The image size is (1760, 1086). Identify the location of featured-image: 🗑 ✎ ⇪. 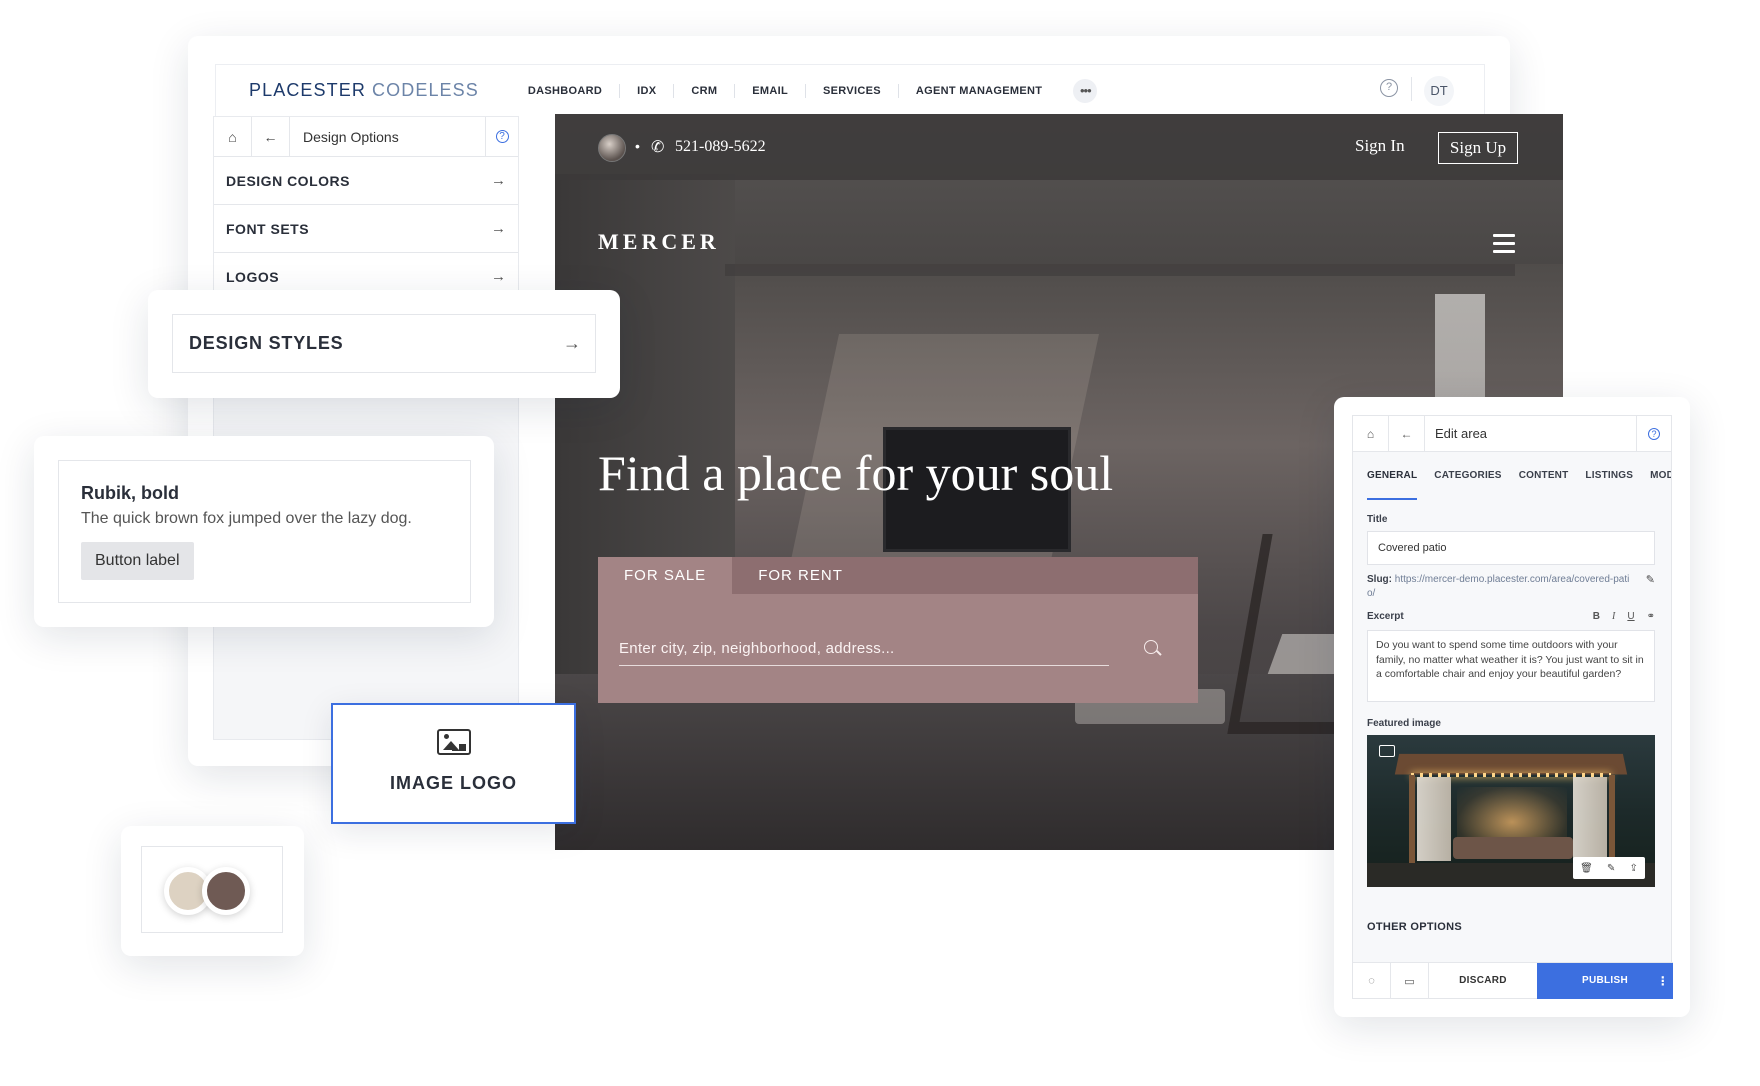
(1511, 811).